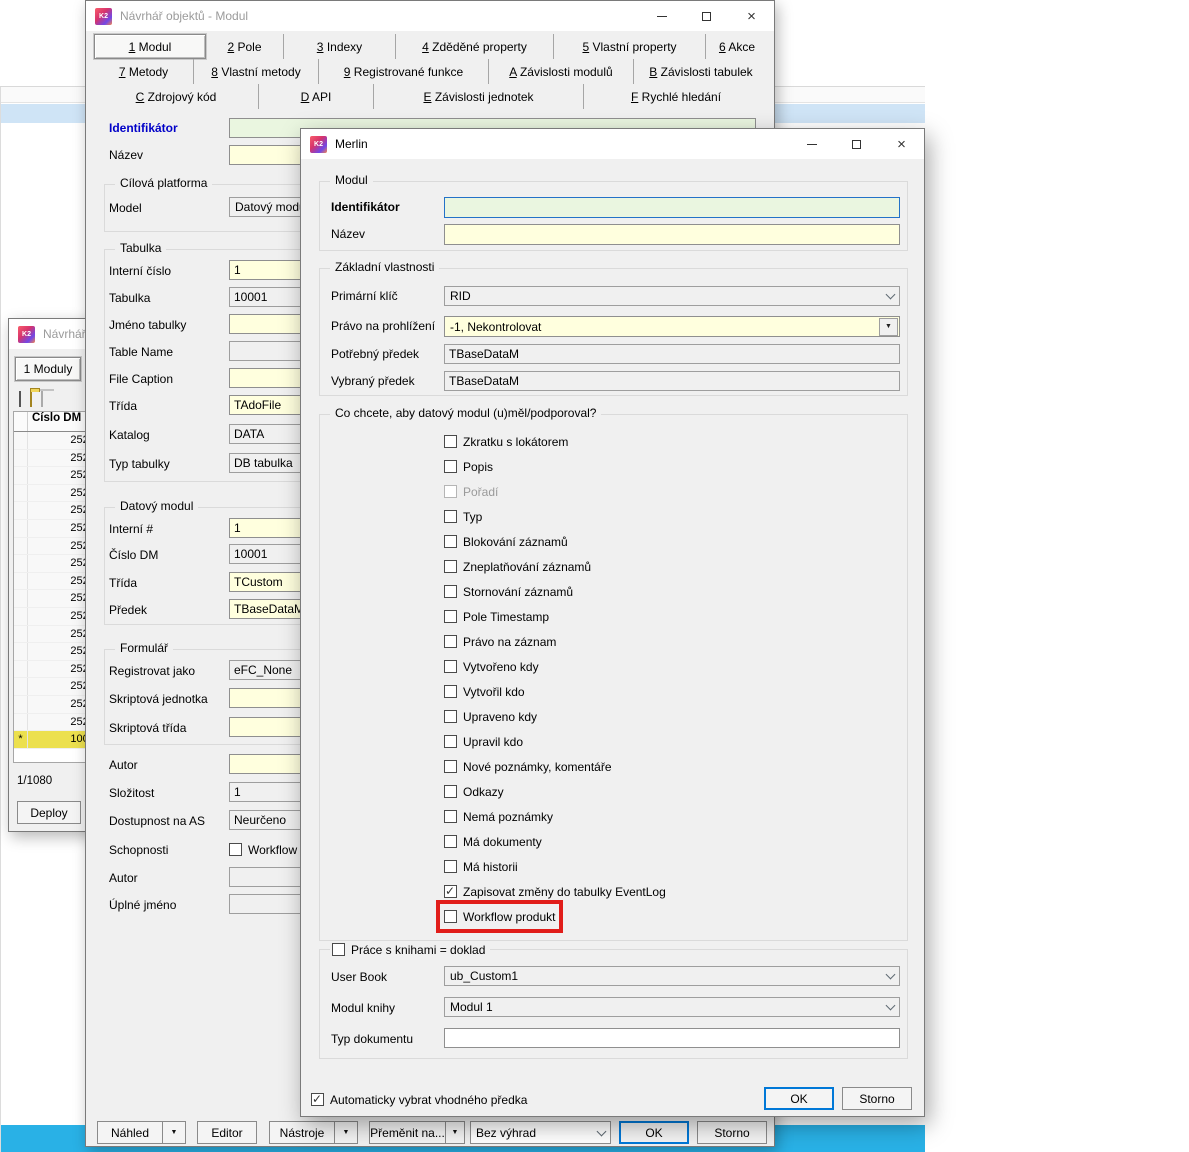 This screenshot has width=1189, height=1152. I want to click on checkbox-pole-timestamp: Pole Timestamp, so click(496, 616).